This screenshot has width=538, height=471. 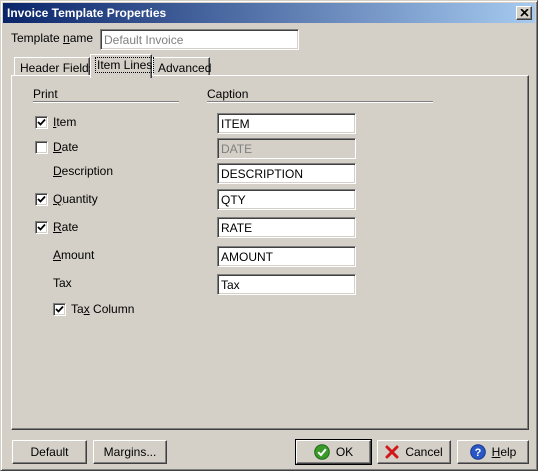 What do you see at coordinates (62, 283) in the screenshot?
I see `tax-label: Tax` at bounding box center [62, 283].